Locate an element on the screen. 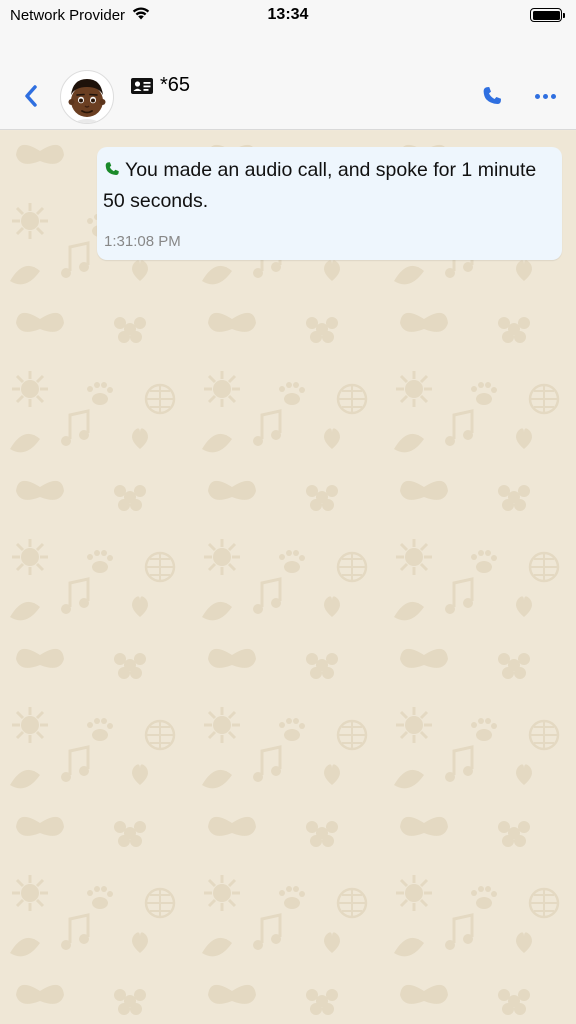  status-left: Network Provider is located at coordinates (80, 15).